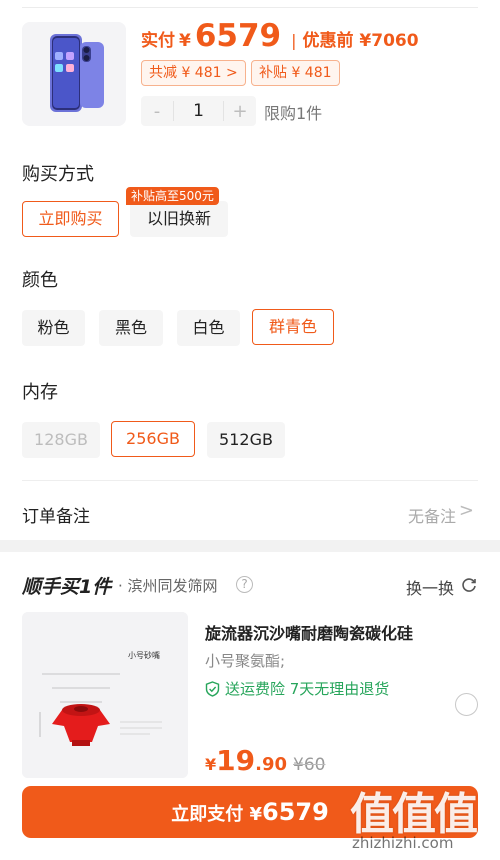  I want to click on swap-button: 换一换, so click(430, 587).